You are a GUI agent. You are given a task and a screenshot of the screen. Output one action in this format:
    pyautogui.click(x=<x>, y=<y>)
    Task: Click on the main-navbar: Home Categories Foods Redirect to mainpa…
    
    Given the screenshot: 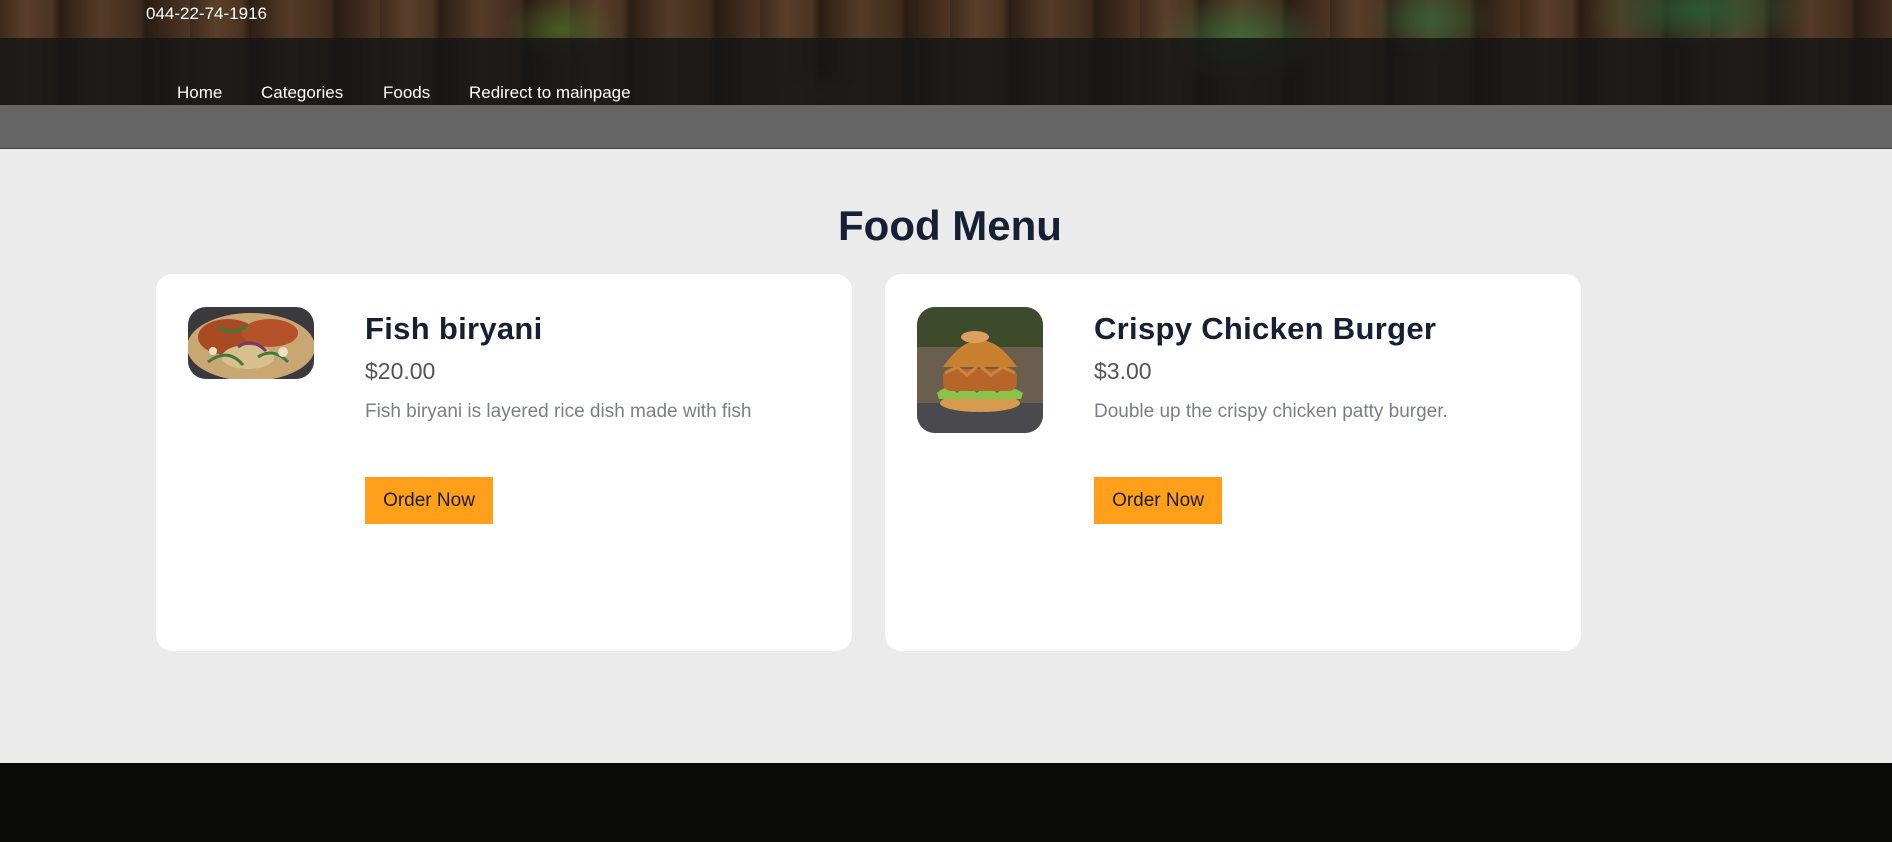 What is the action you would take?
    pyautogui.click(x=946, y=71)
    